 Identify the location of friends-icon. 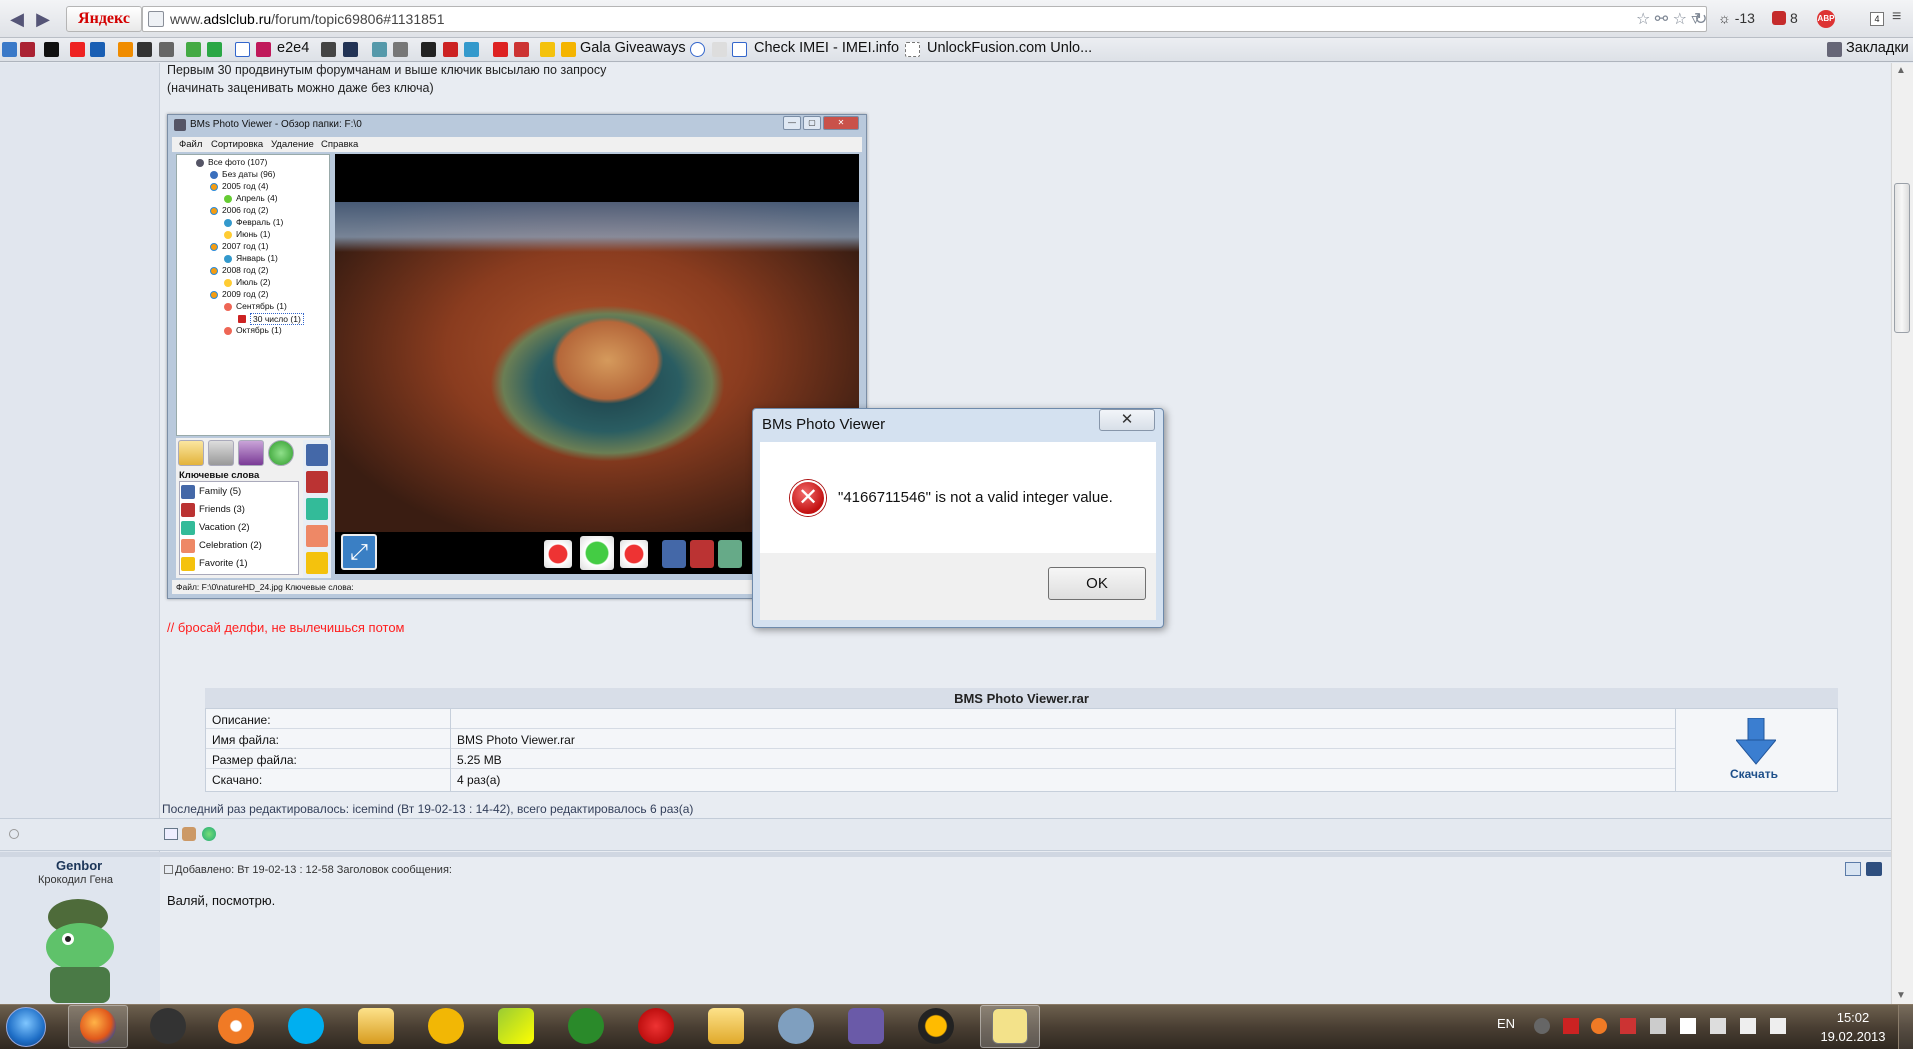
(188, 510).